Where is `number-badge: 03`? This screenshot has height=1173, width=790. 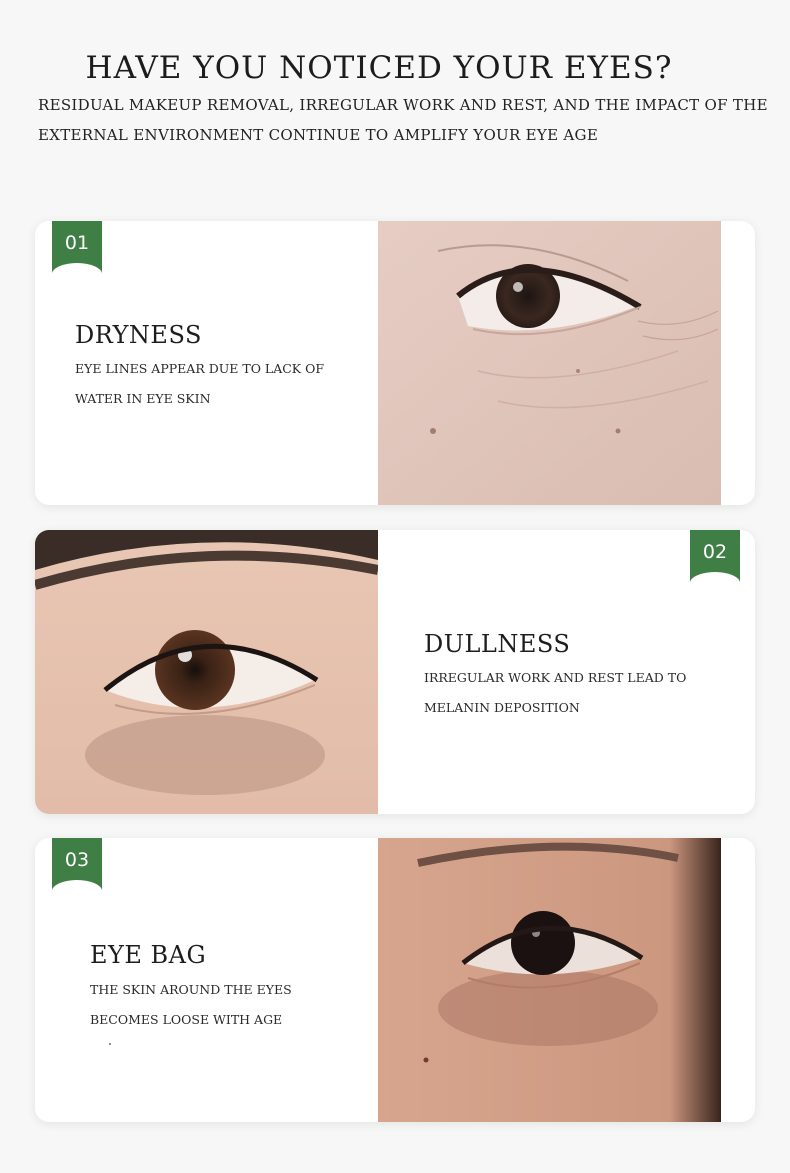 number-badge: 03 is located at coordinates (77, 864).